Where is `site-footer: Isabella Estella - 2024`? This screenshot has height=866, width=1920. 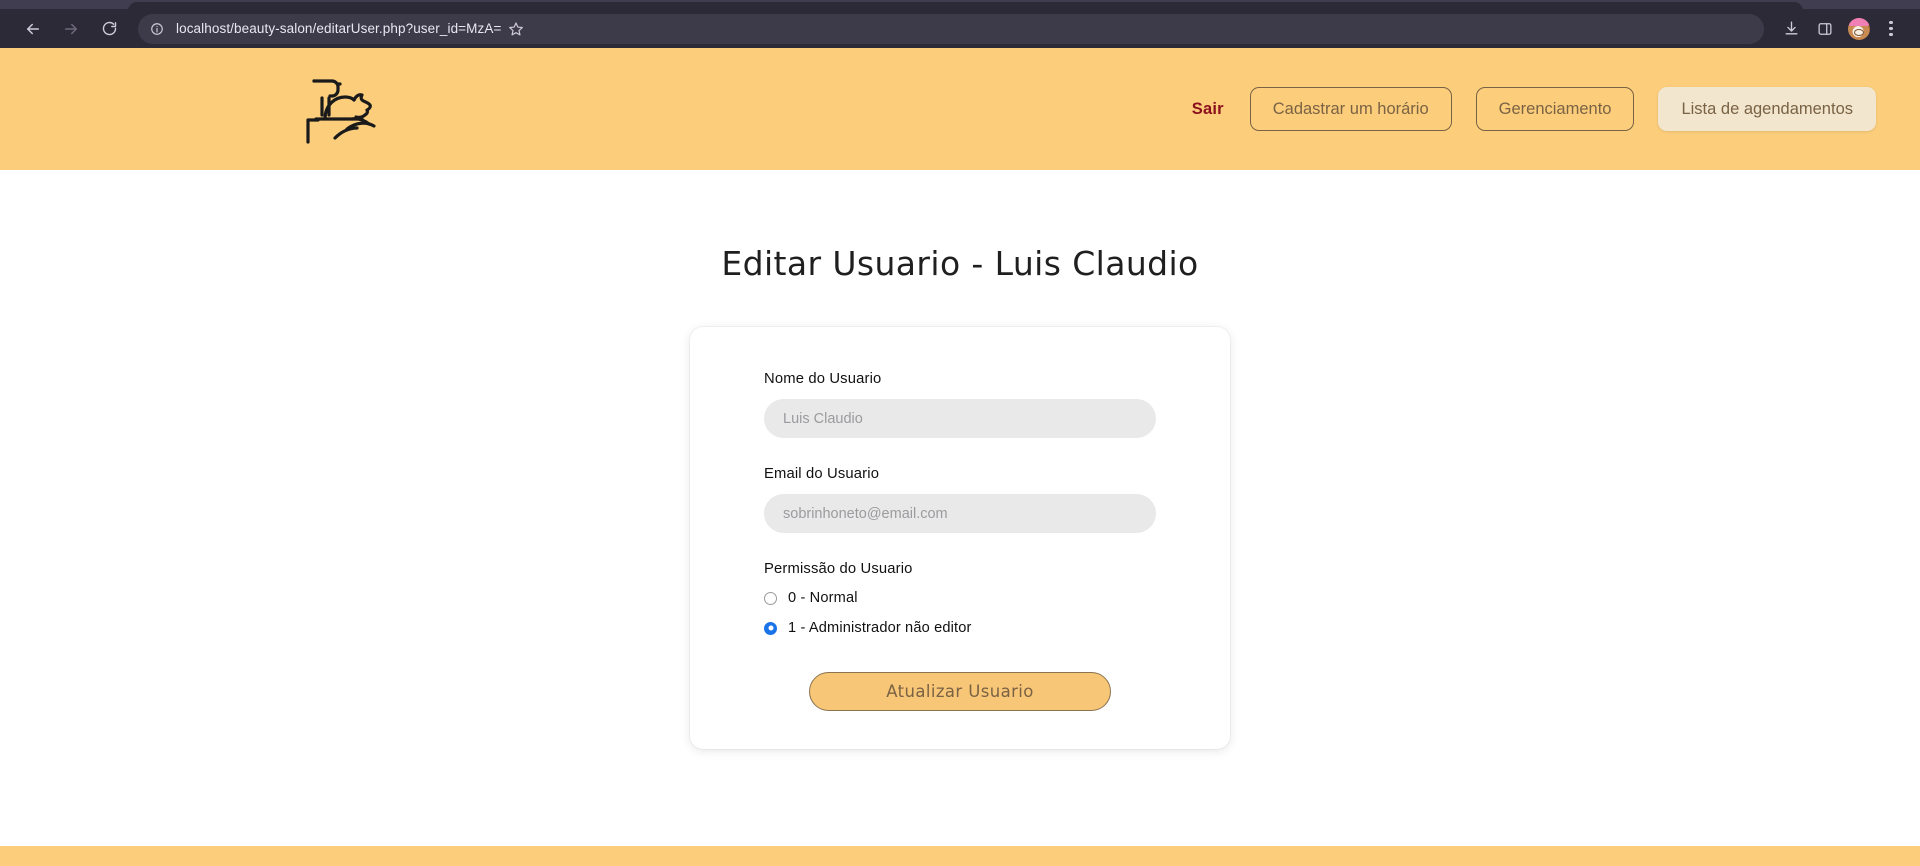
site-footer: Isabella Estella - 2024 is located at coordinates (960, 856).